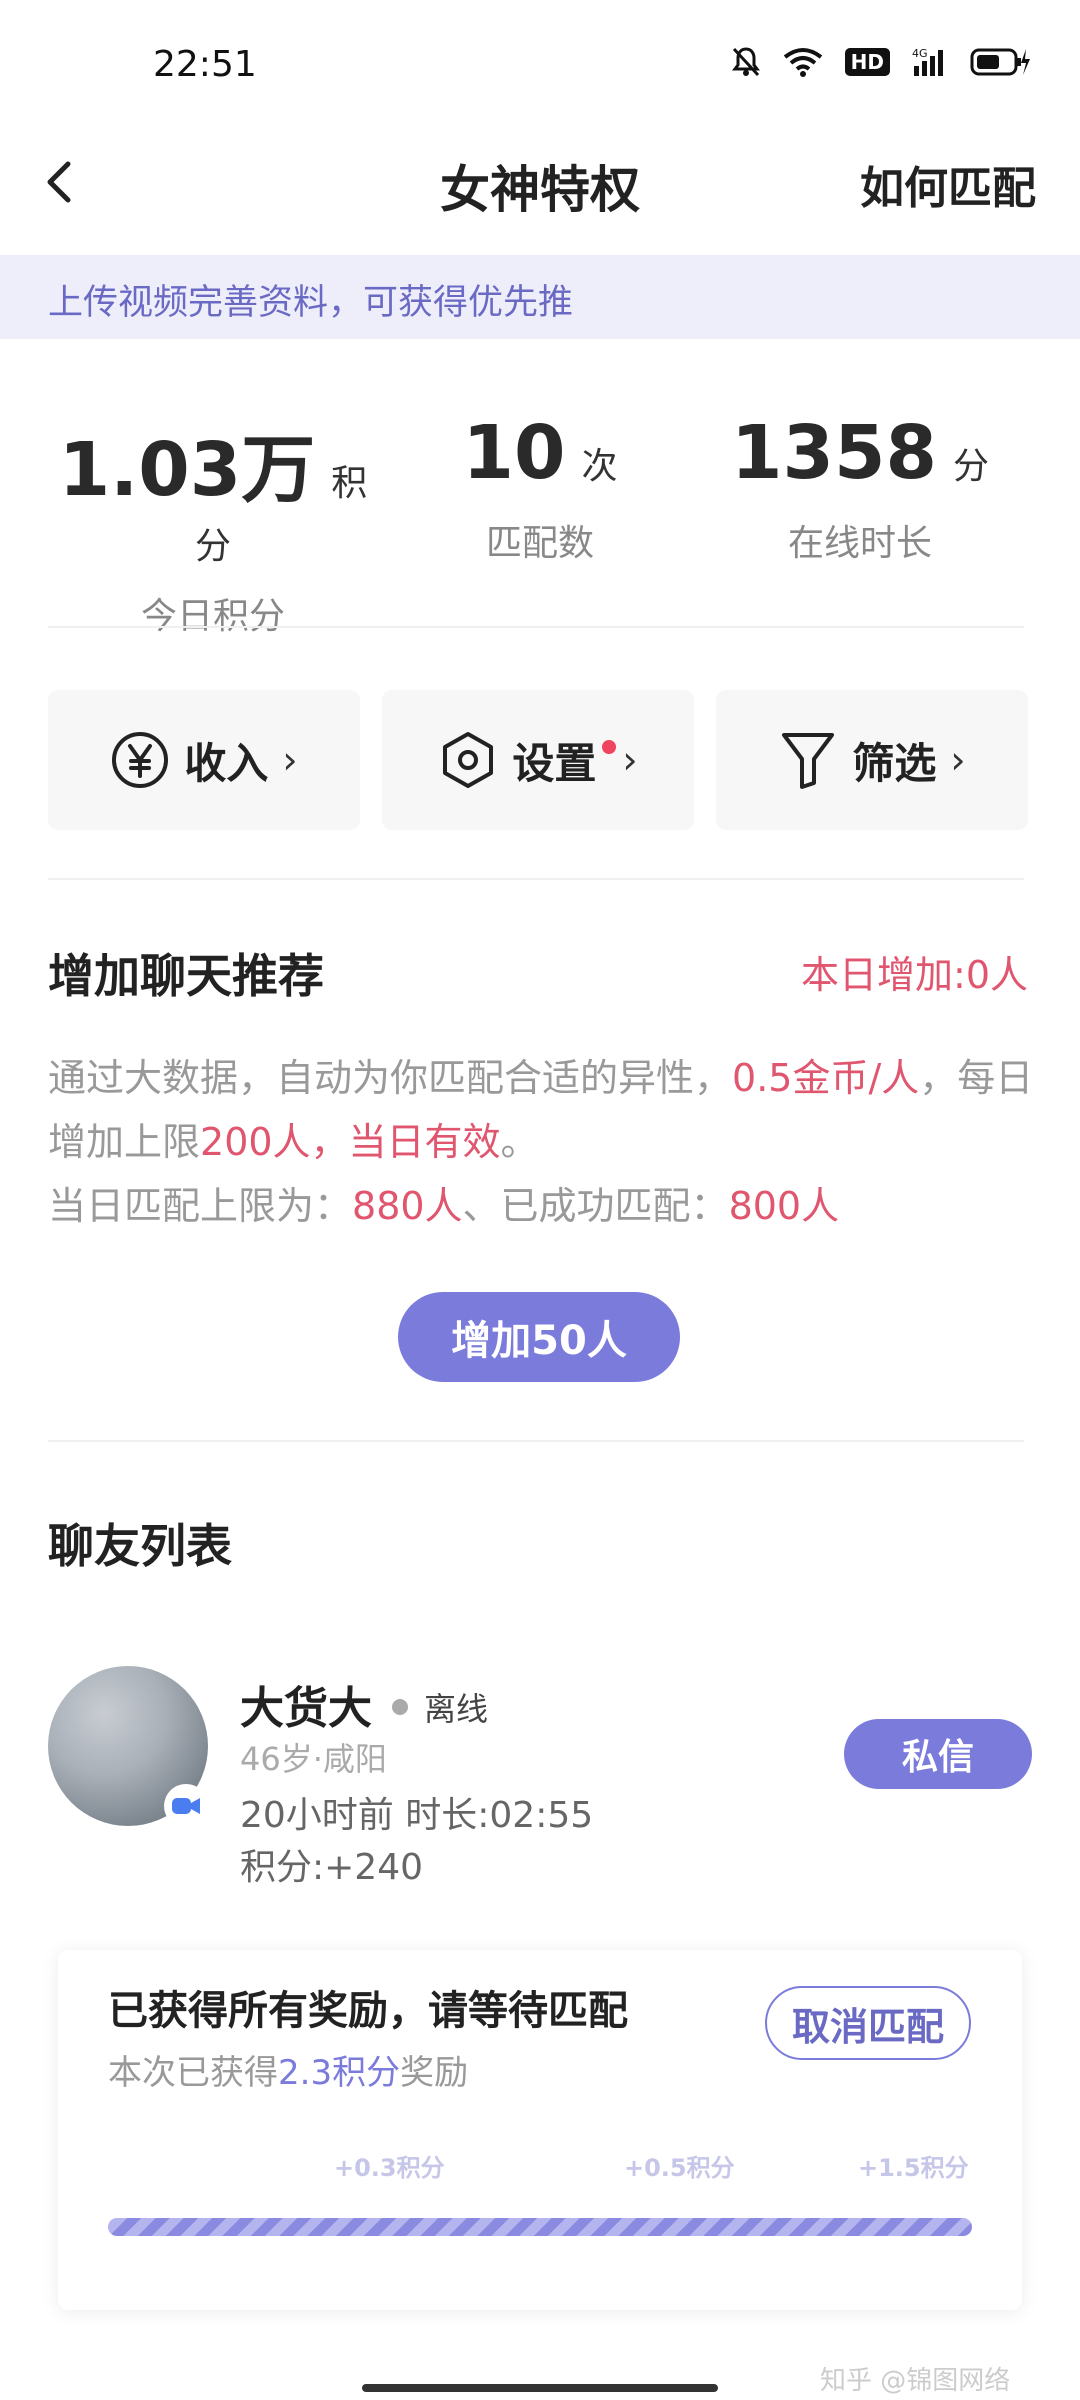 The height and width of the screenshot is (2400, 1080). What do you see at coordinates (213, 524) in the screenshot?
I see `stat-points: 1.03万 积分 今日积分` at bounding box center [213, 524].